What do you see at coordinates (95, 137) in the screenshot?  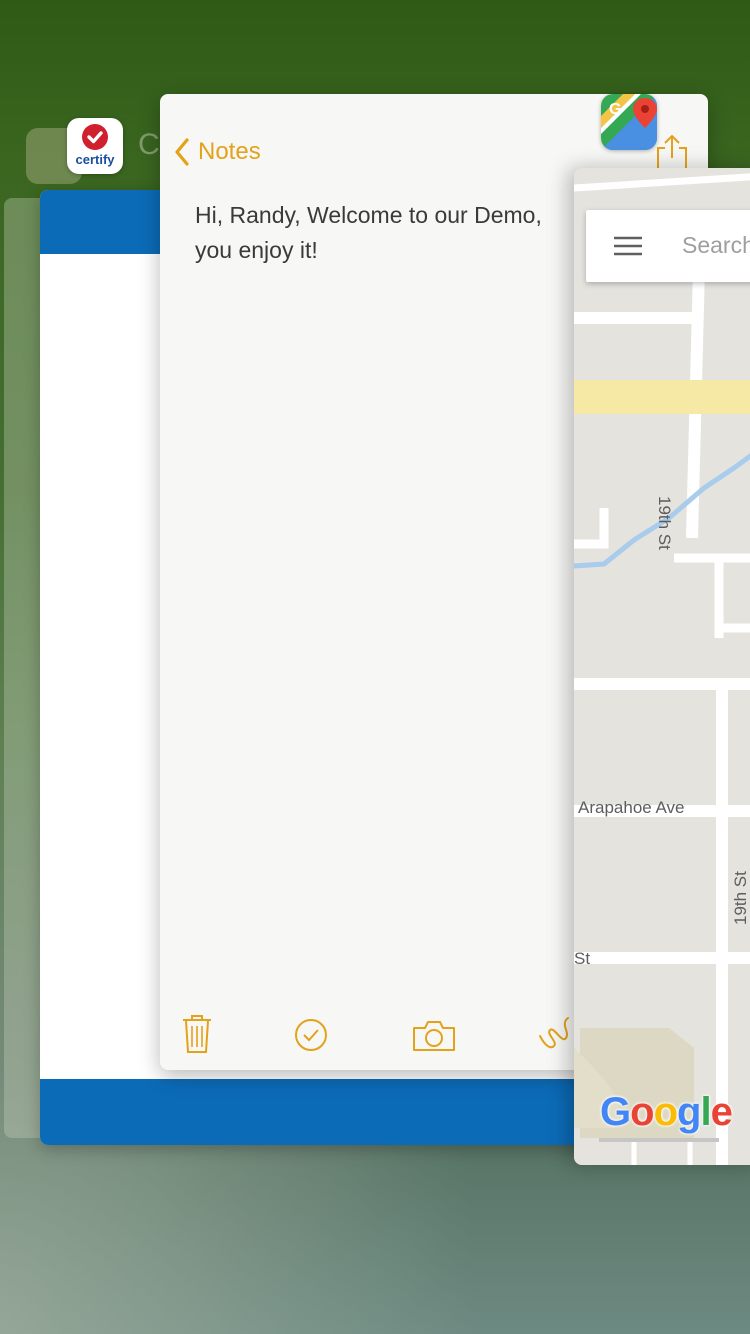 I see `checkmark-icon` at bounding box center [95, 137].